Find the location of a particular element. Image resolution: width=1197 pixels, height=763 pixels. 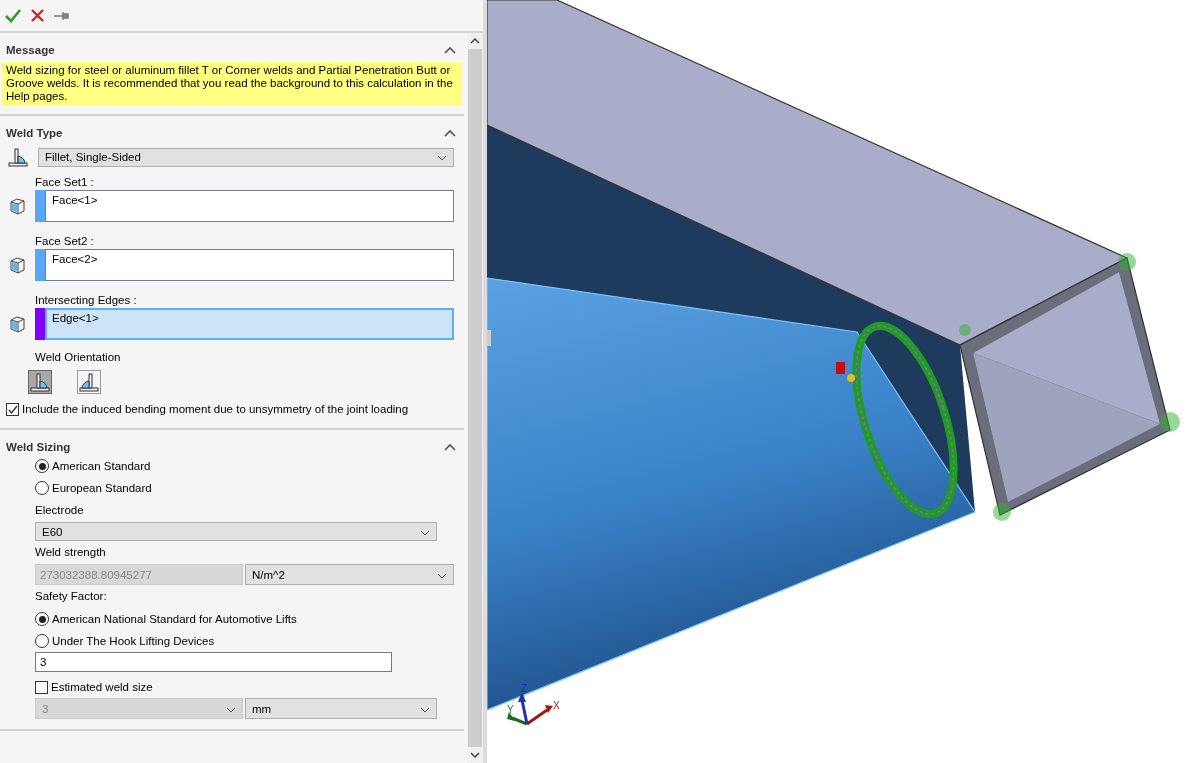

cancel-button is located at coordinates (37, 15).